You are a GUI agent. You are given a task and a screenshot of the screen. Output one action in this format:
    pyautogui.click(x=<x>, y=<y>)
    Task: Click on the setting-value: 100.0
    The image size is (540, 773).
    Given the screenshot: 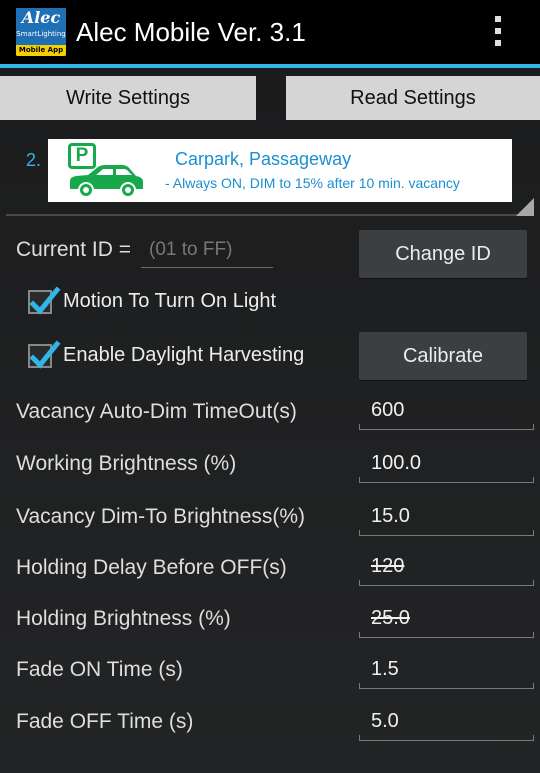 What is the action you would take?
    pyautogui.click(x=396, y=463)
    